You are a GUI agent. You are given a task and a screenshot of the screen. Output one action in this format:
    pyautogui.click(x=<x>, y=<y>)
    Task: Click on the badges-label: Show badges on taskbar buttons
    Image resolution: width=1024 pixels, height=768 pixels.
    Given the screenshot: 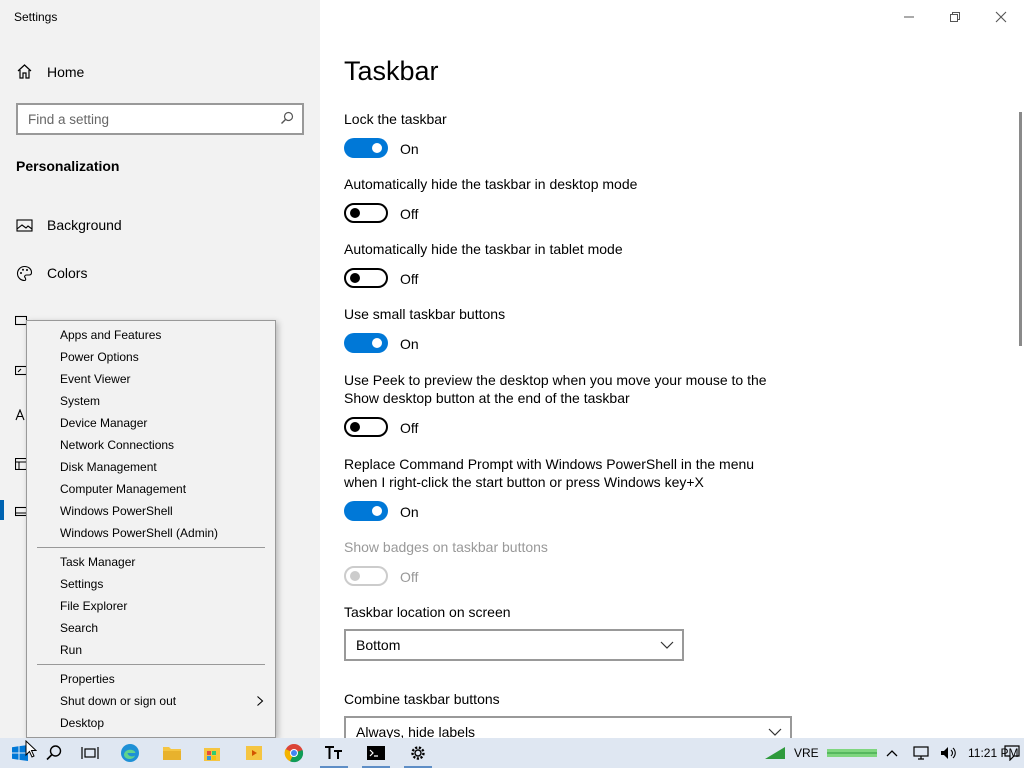 What is the action you would take?
    pyautogui.click(x=446, y=547)
    